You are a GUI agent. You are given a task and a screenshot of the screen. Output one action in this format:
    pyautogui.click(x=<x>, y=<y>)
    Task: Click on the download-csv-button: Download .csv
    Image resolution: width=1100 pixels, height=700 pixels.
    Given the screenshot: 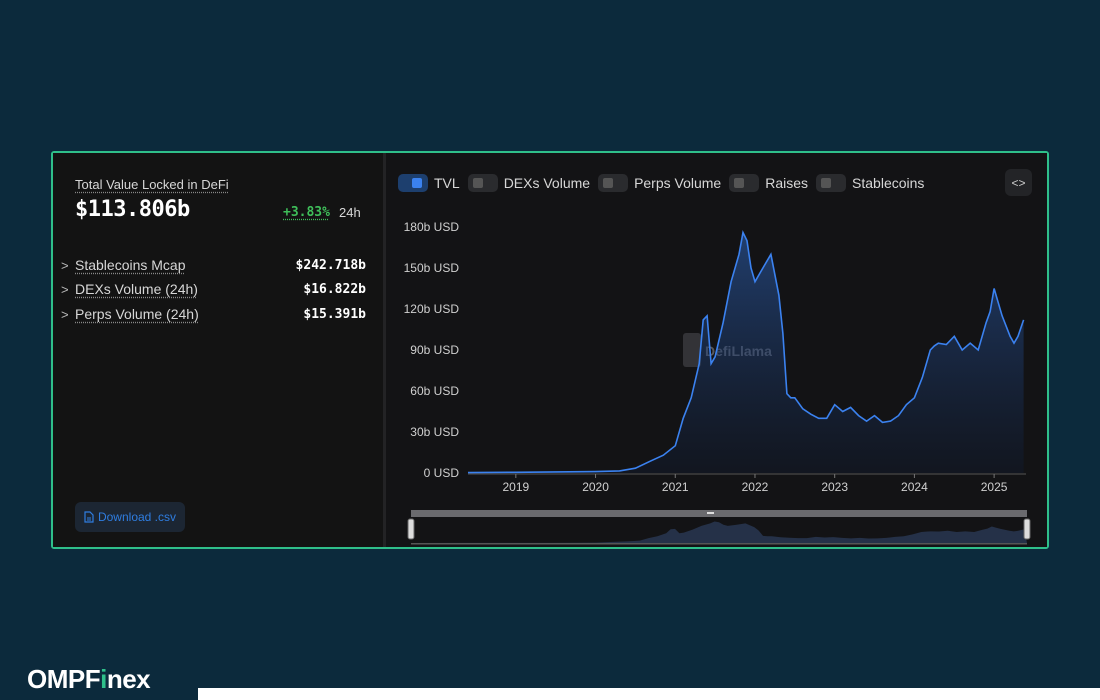 What is the action you would take?
    pyautogui.click(x=130, y=517)
    